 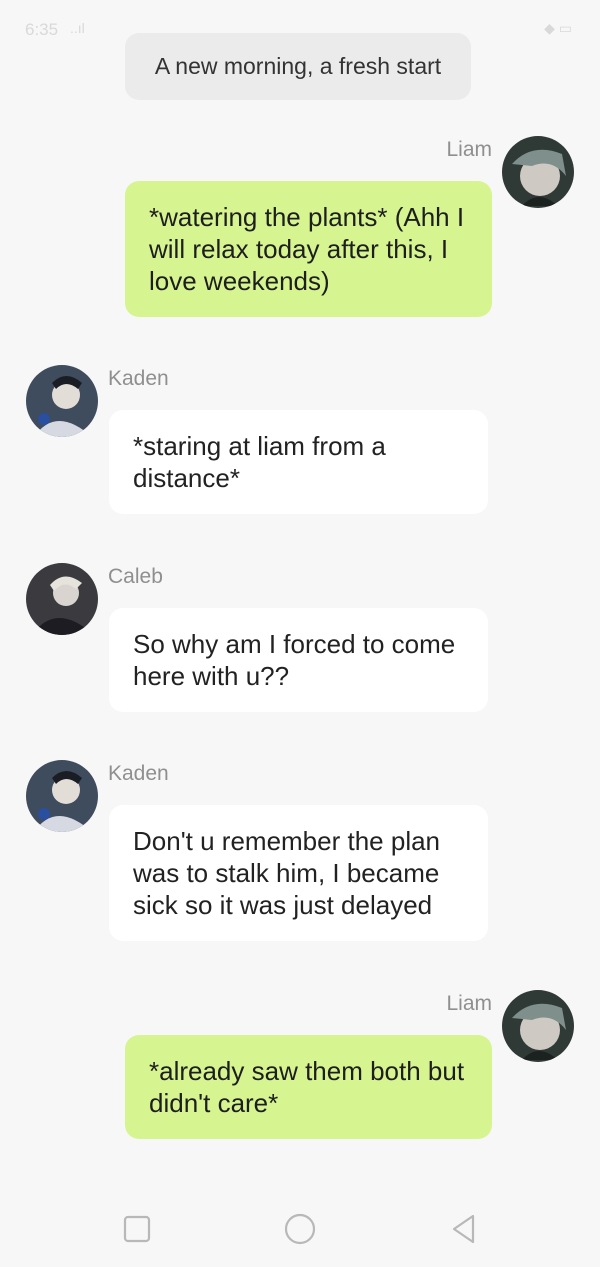 What do you see at coordinates (308, 1087) in the screenshot?
I see `message-bubble: *already saw them both but didn't care*` at bounding box center [308, 1087].